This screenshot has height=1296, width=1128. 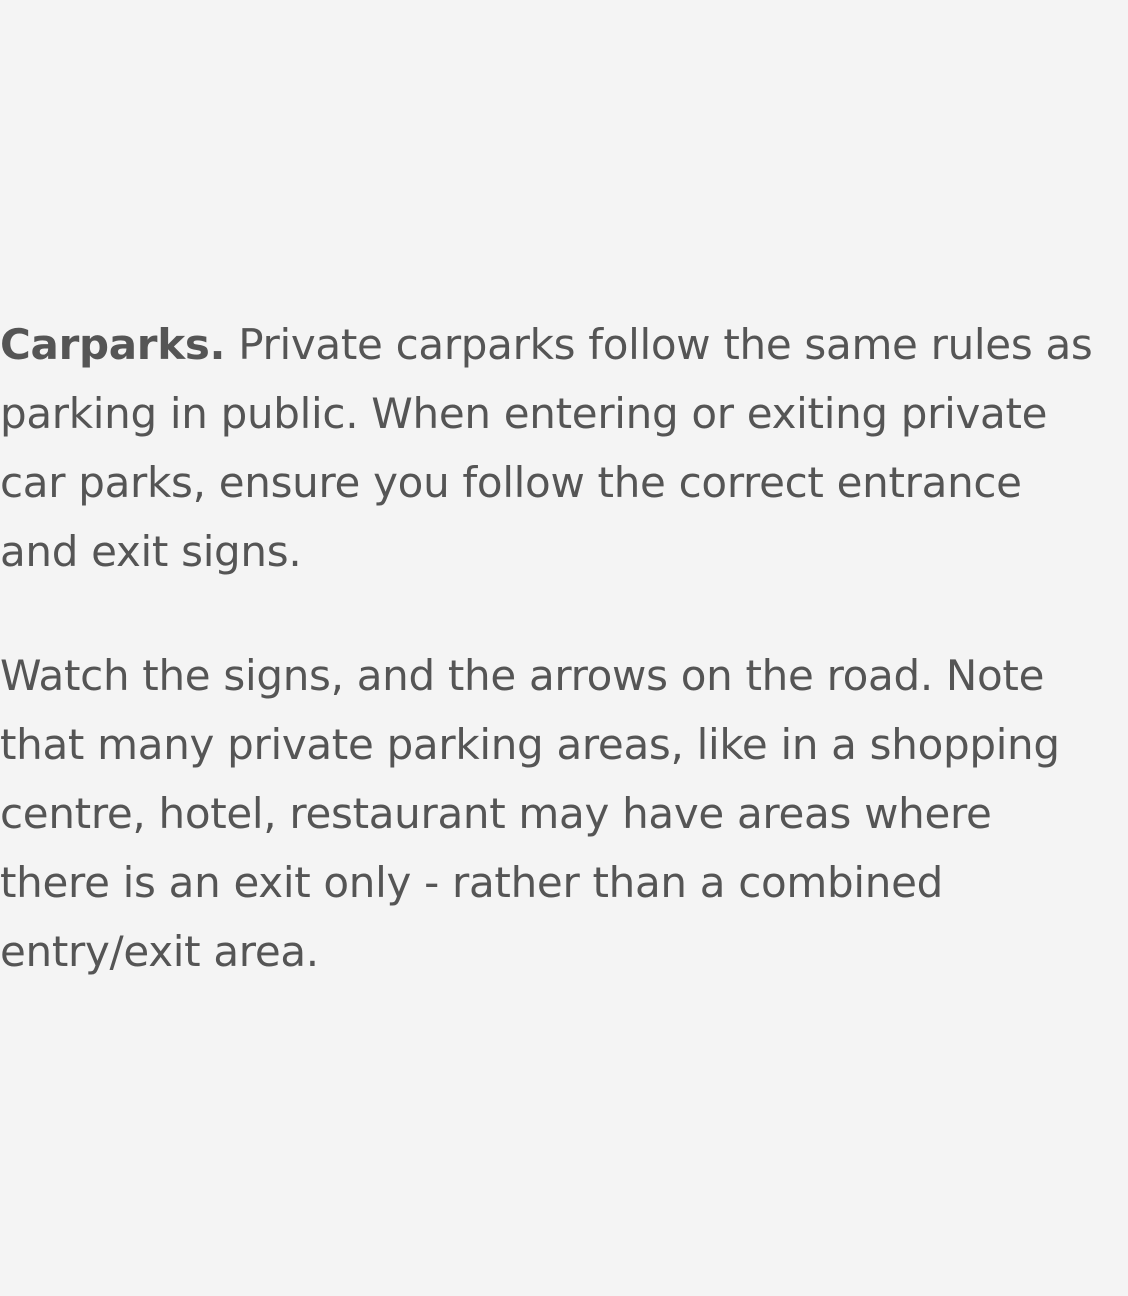 I want to click on carparks-heading: Carparks., so click(x=113, y=344).